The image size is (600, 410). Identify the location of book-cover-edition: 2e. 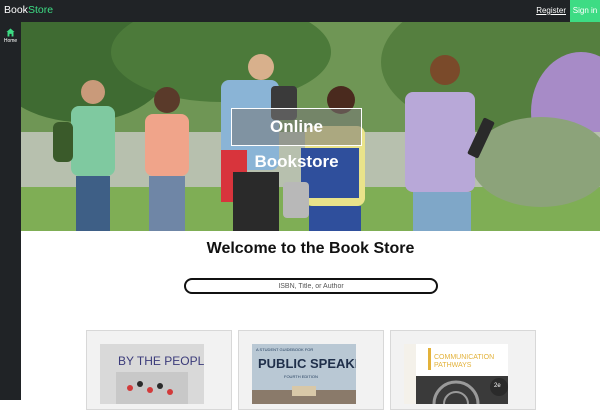
(497, 386).